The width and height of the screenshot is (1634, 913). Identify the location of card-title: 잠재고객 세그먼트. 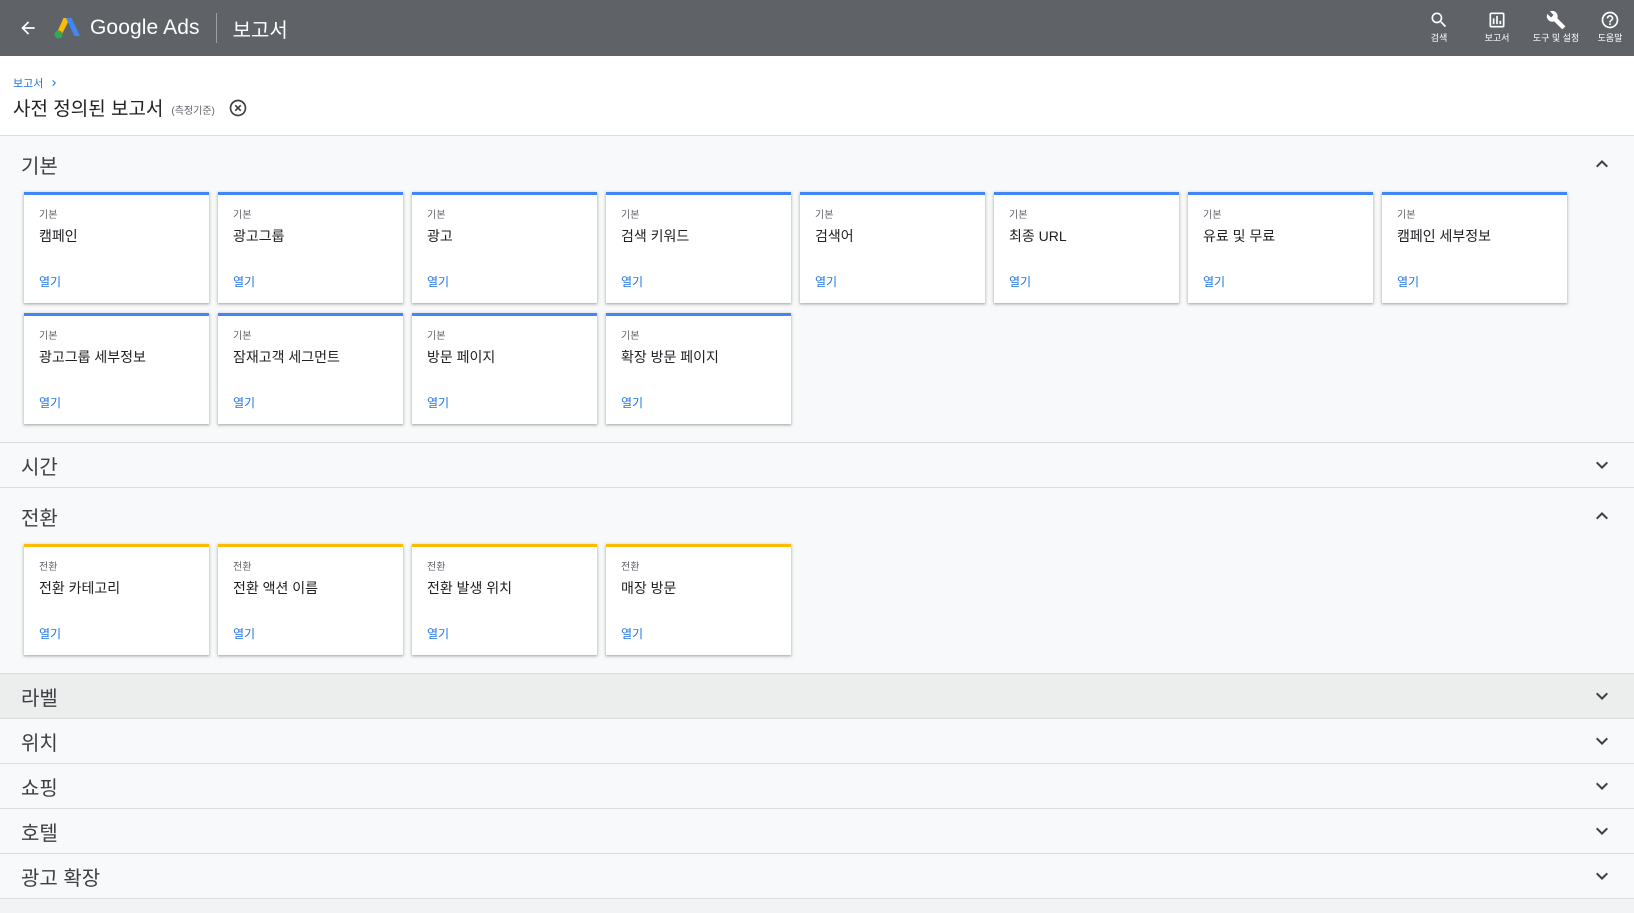
(286, 357).